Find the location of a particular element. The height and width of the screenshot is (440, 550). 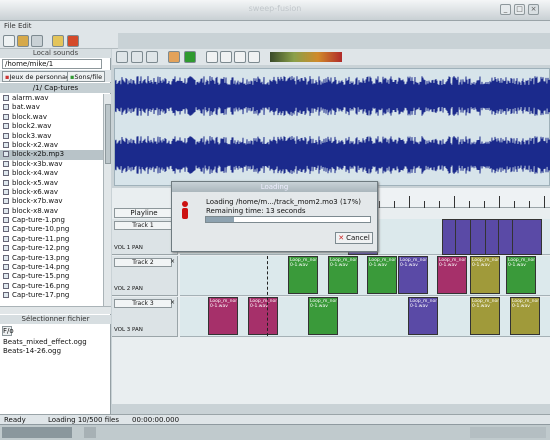

file-item: block.wav is located at coordinates (51, 117).